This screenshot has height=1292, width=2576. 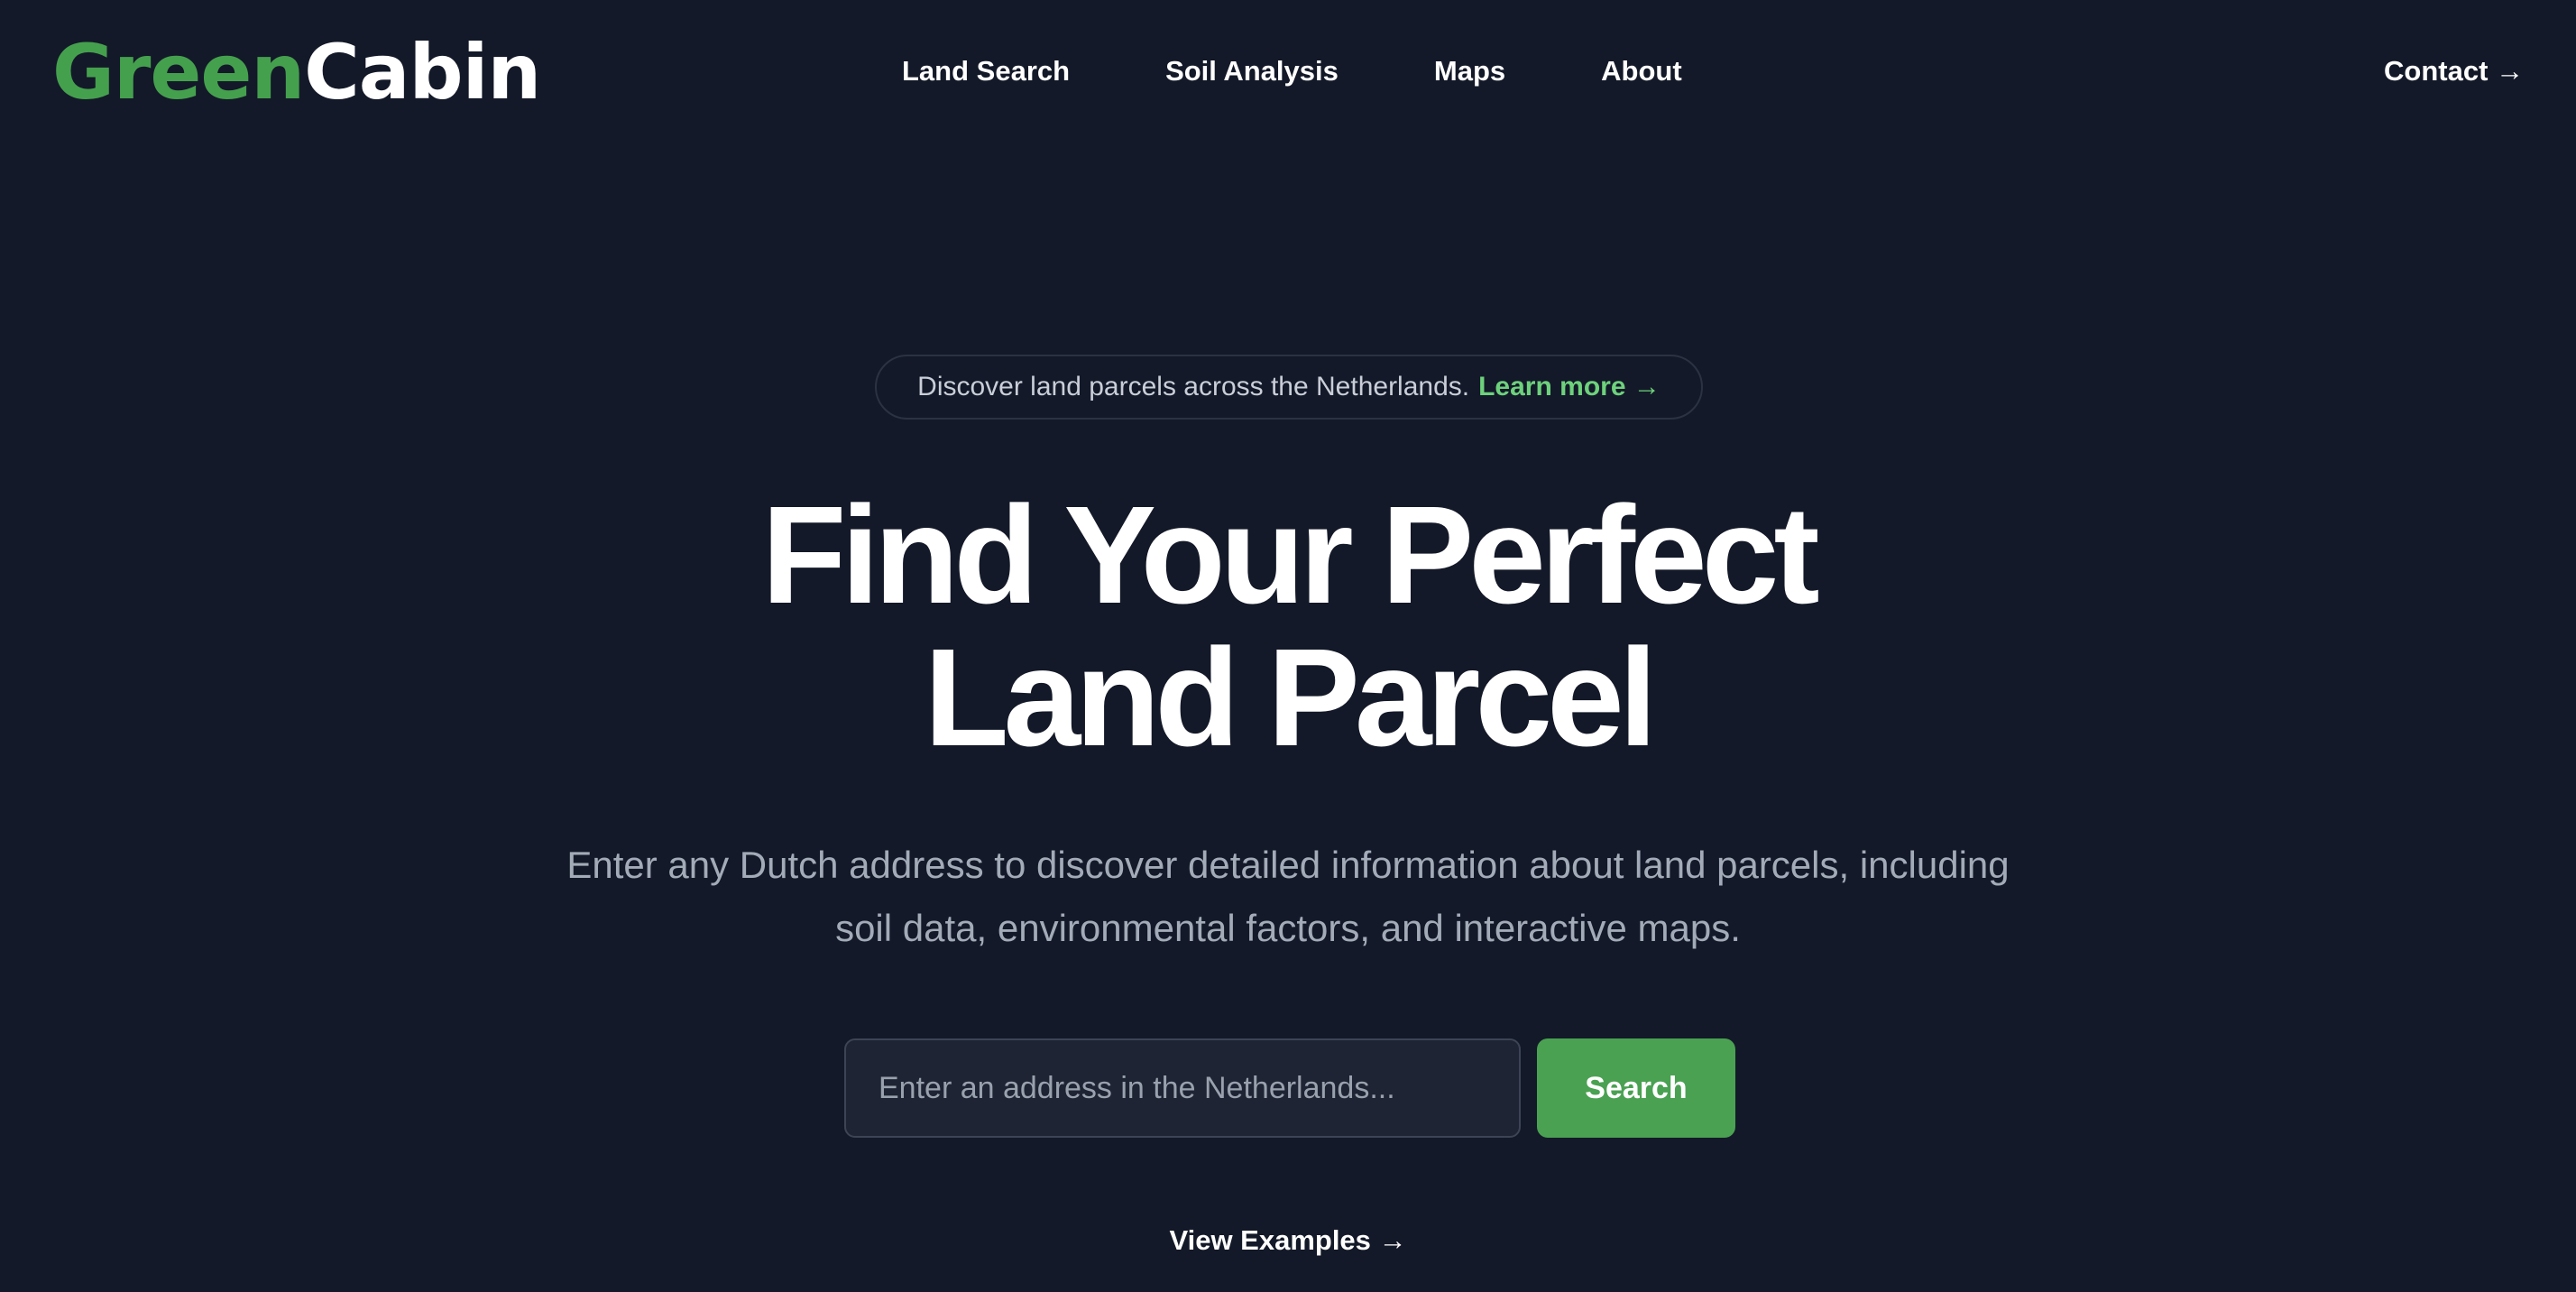 What do you see at coordinates (1290, 554) in the screenshot?
I see `hero-title-line-1: Find Your Perfect` at bounding box center [1290, 554].